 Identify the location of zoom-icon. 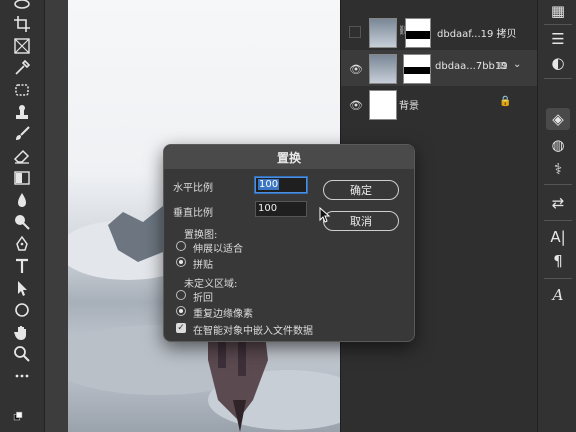
(22, 354).